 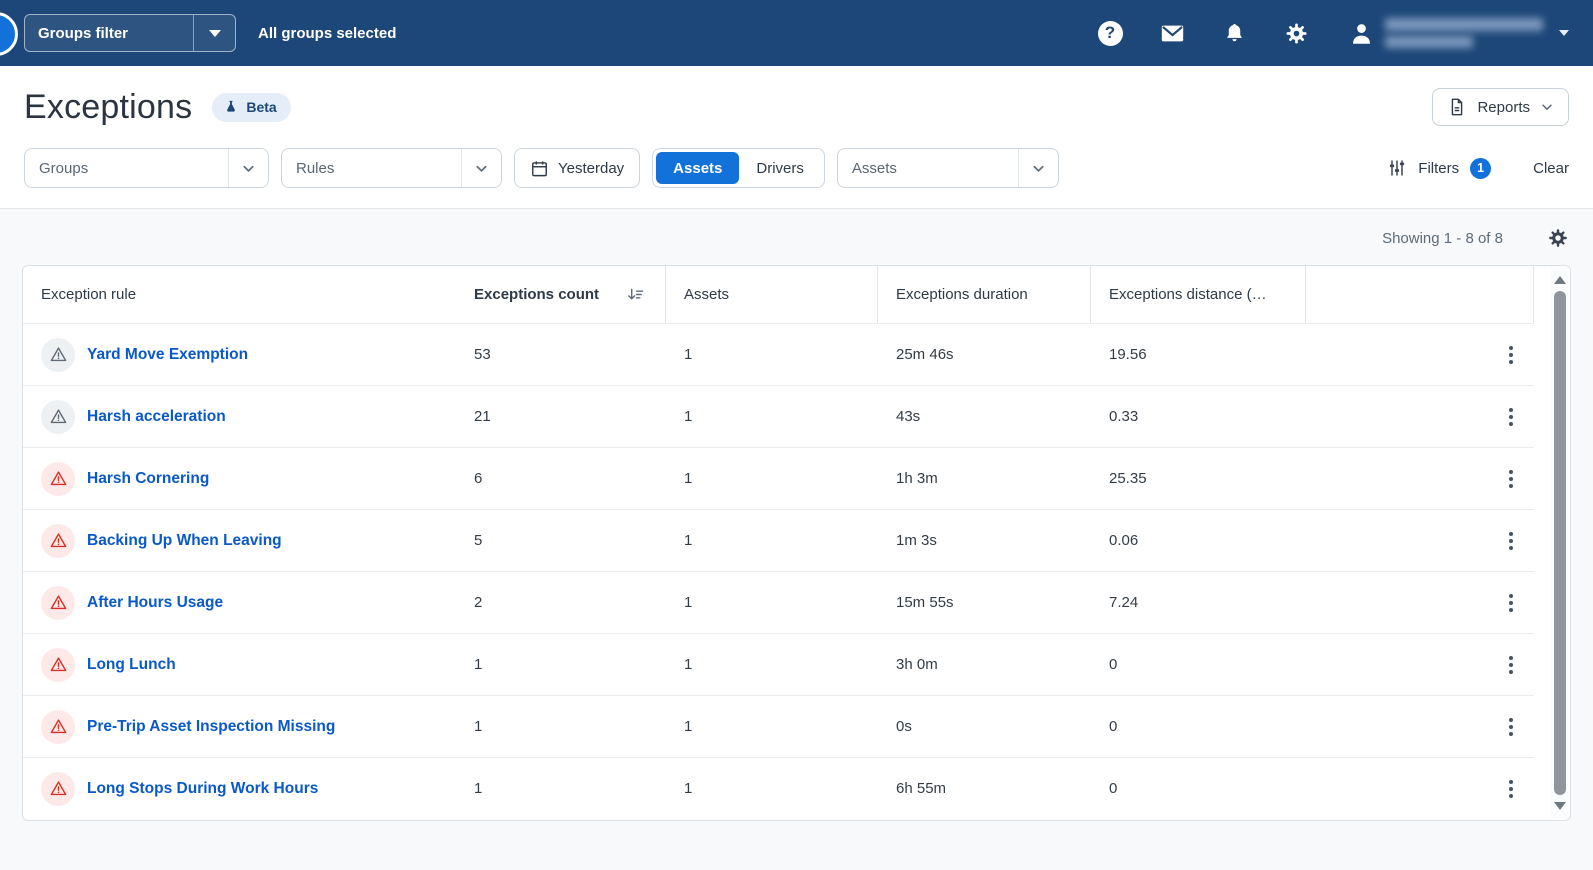 I want to click on column-header-actions, so click(x=1420, y=294).